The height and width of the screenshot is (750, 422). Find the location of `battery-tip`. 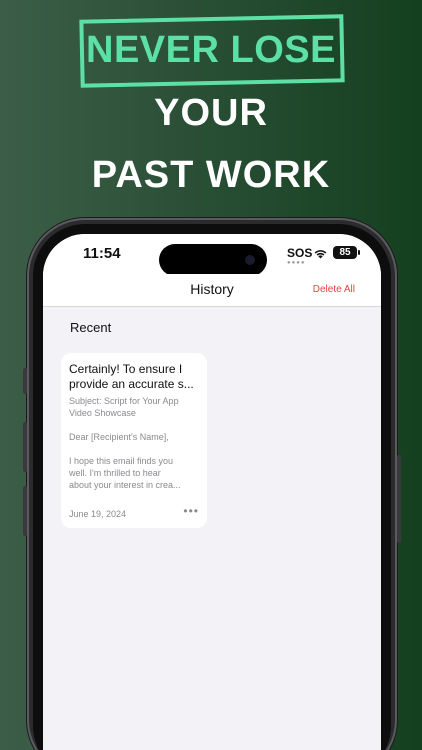

battery-tip is located at coordinates (359, 252).